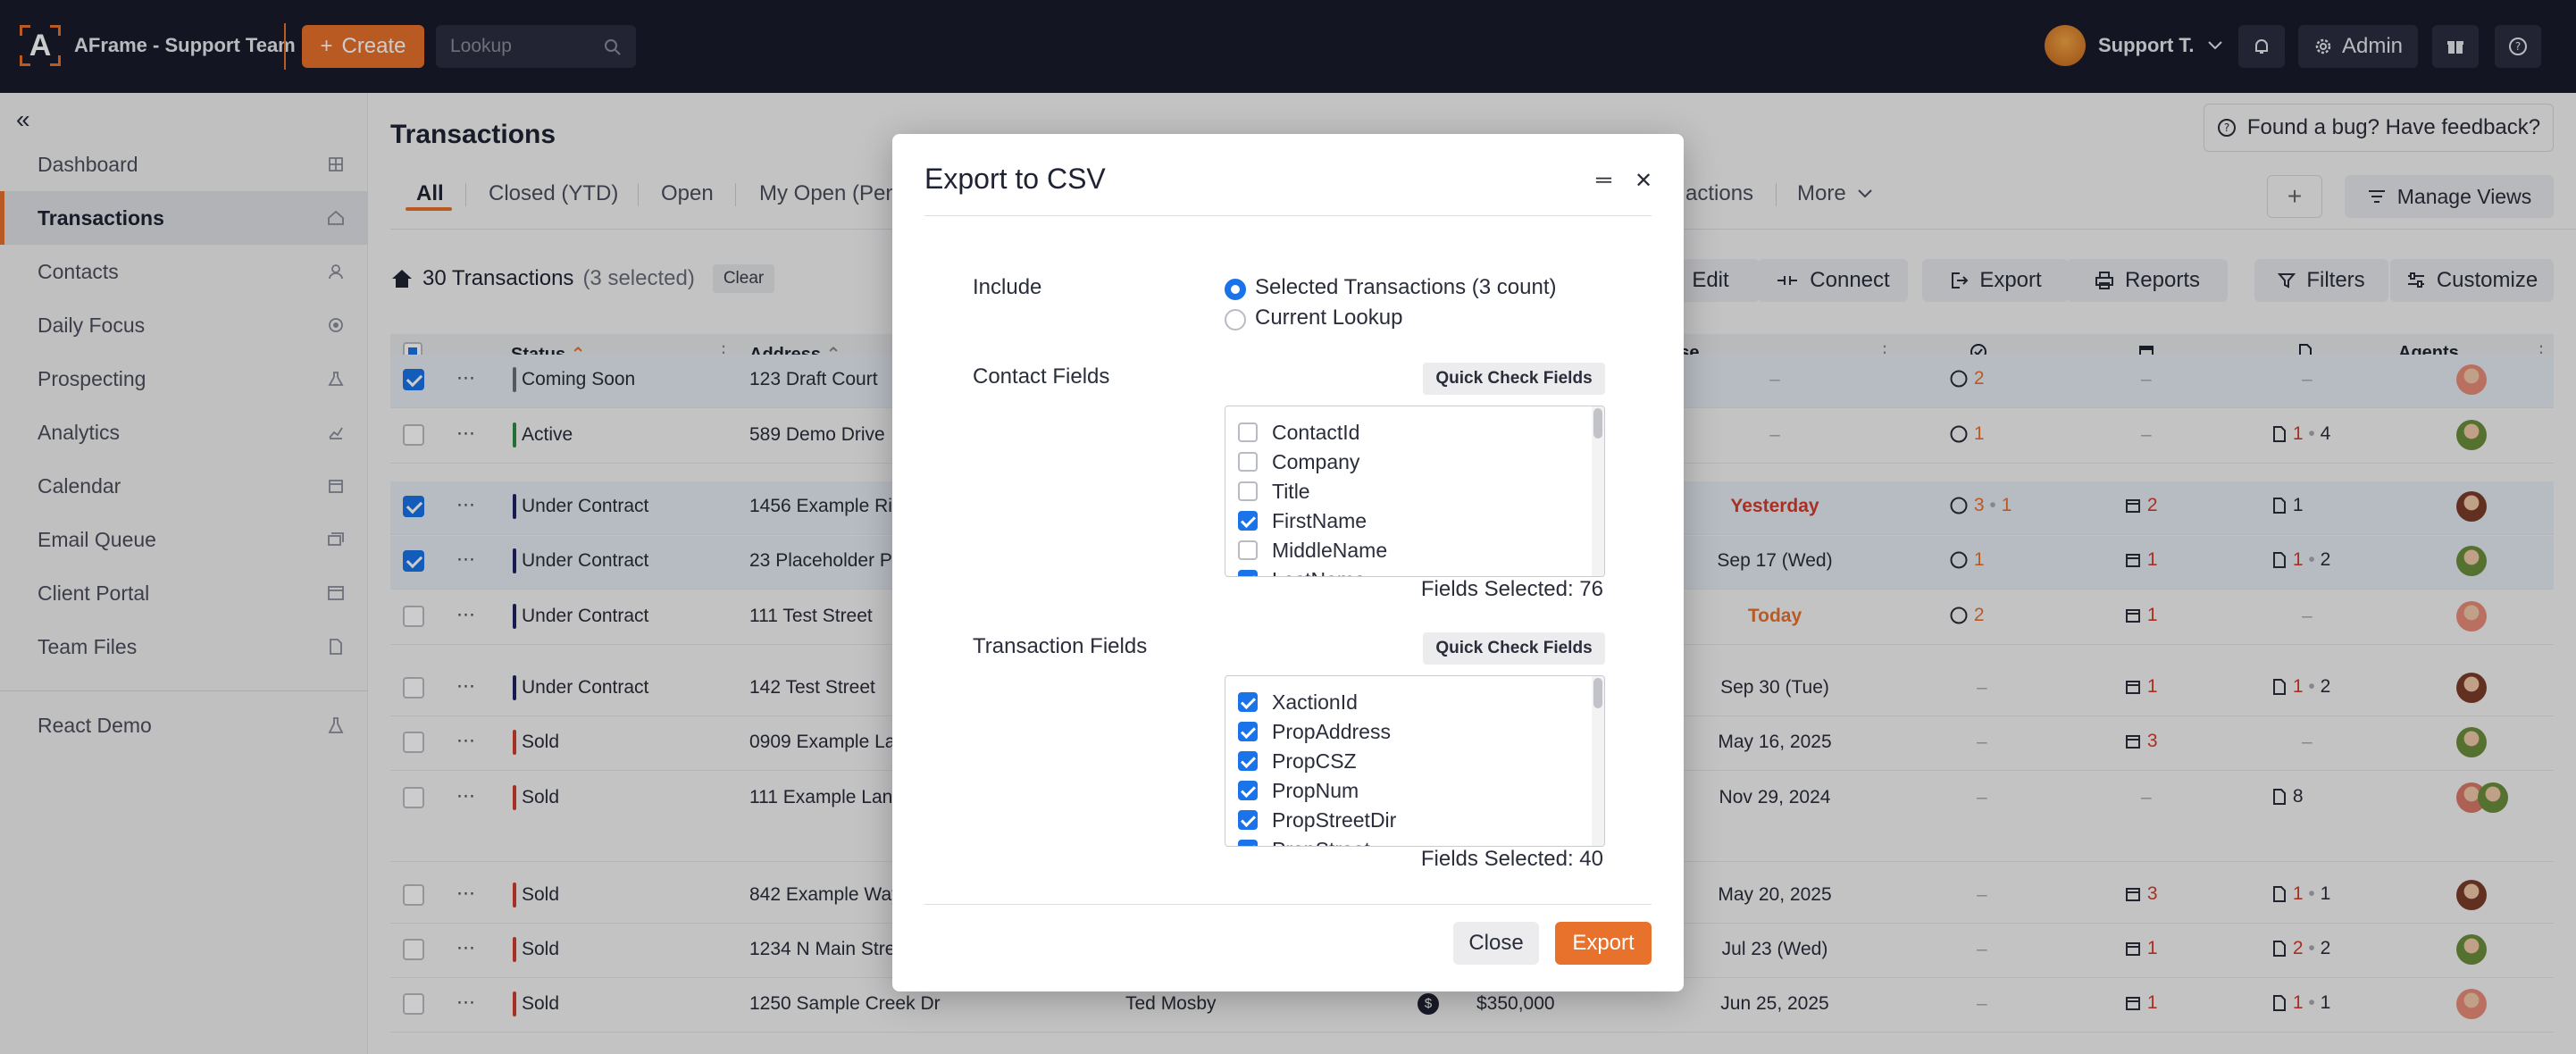  Describe the element at coordinates (1008, 287) in the screenshot. I see `include-label: Include` at that location.